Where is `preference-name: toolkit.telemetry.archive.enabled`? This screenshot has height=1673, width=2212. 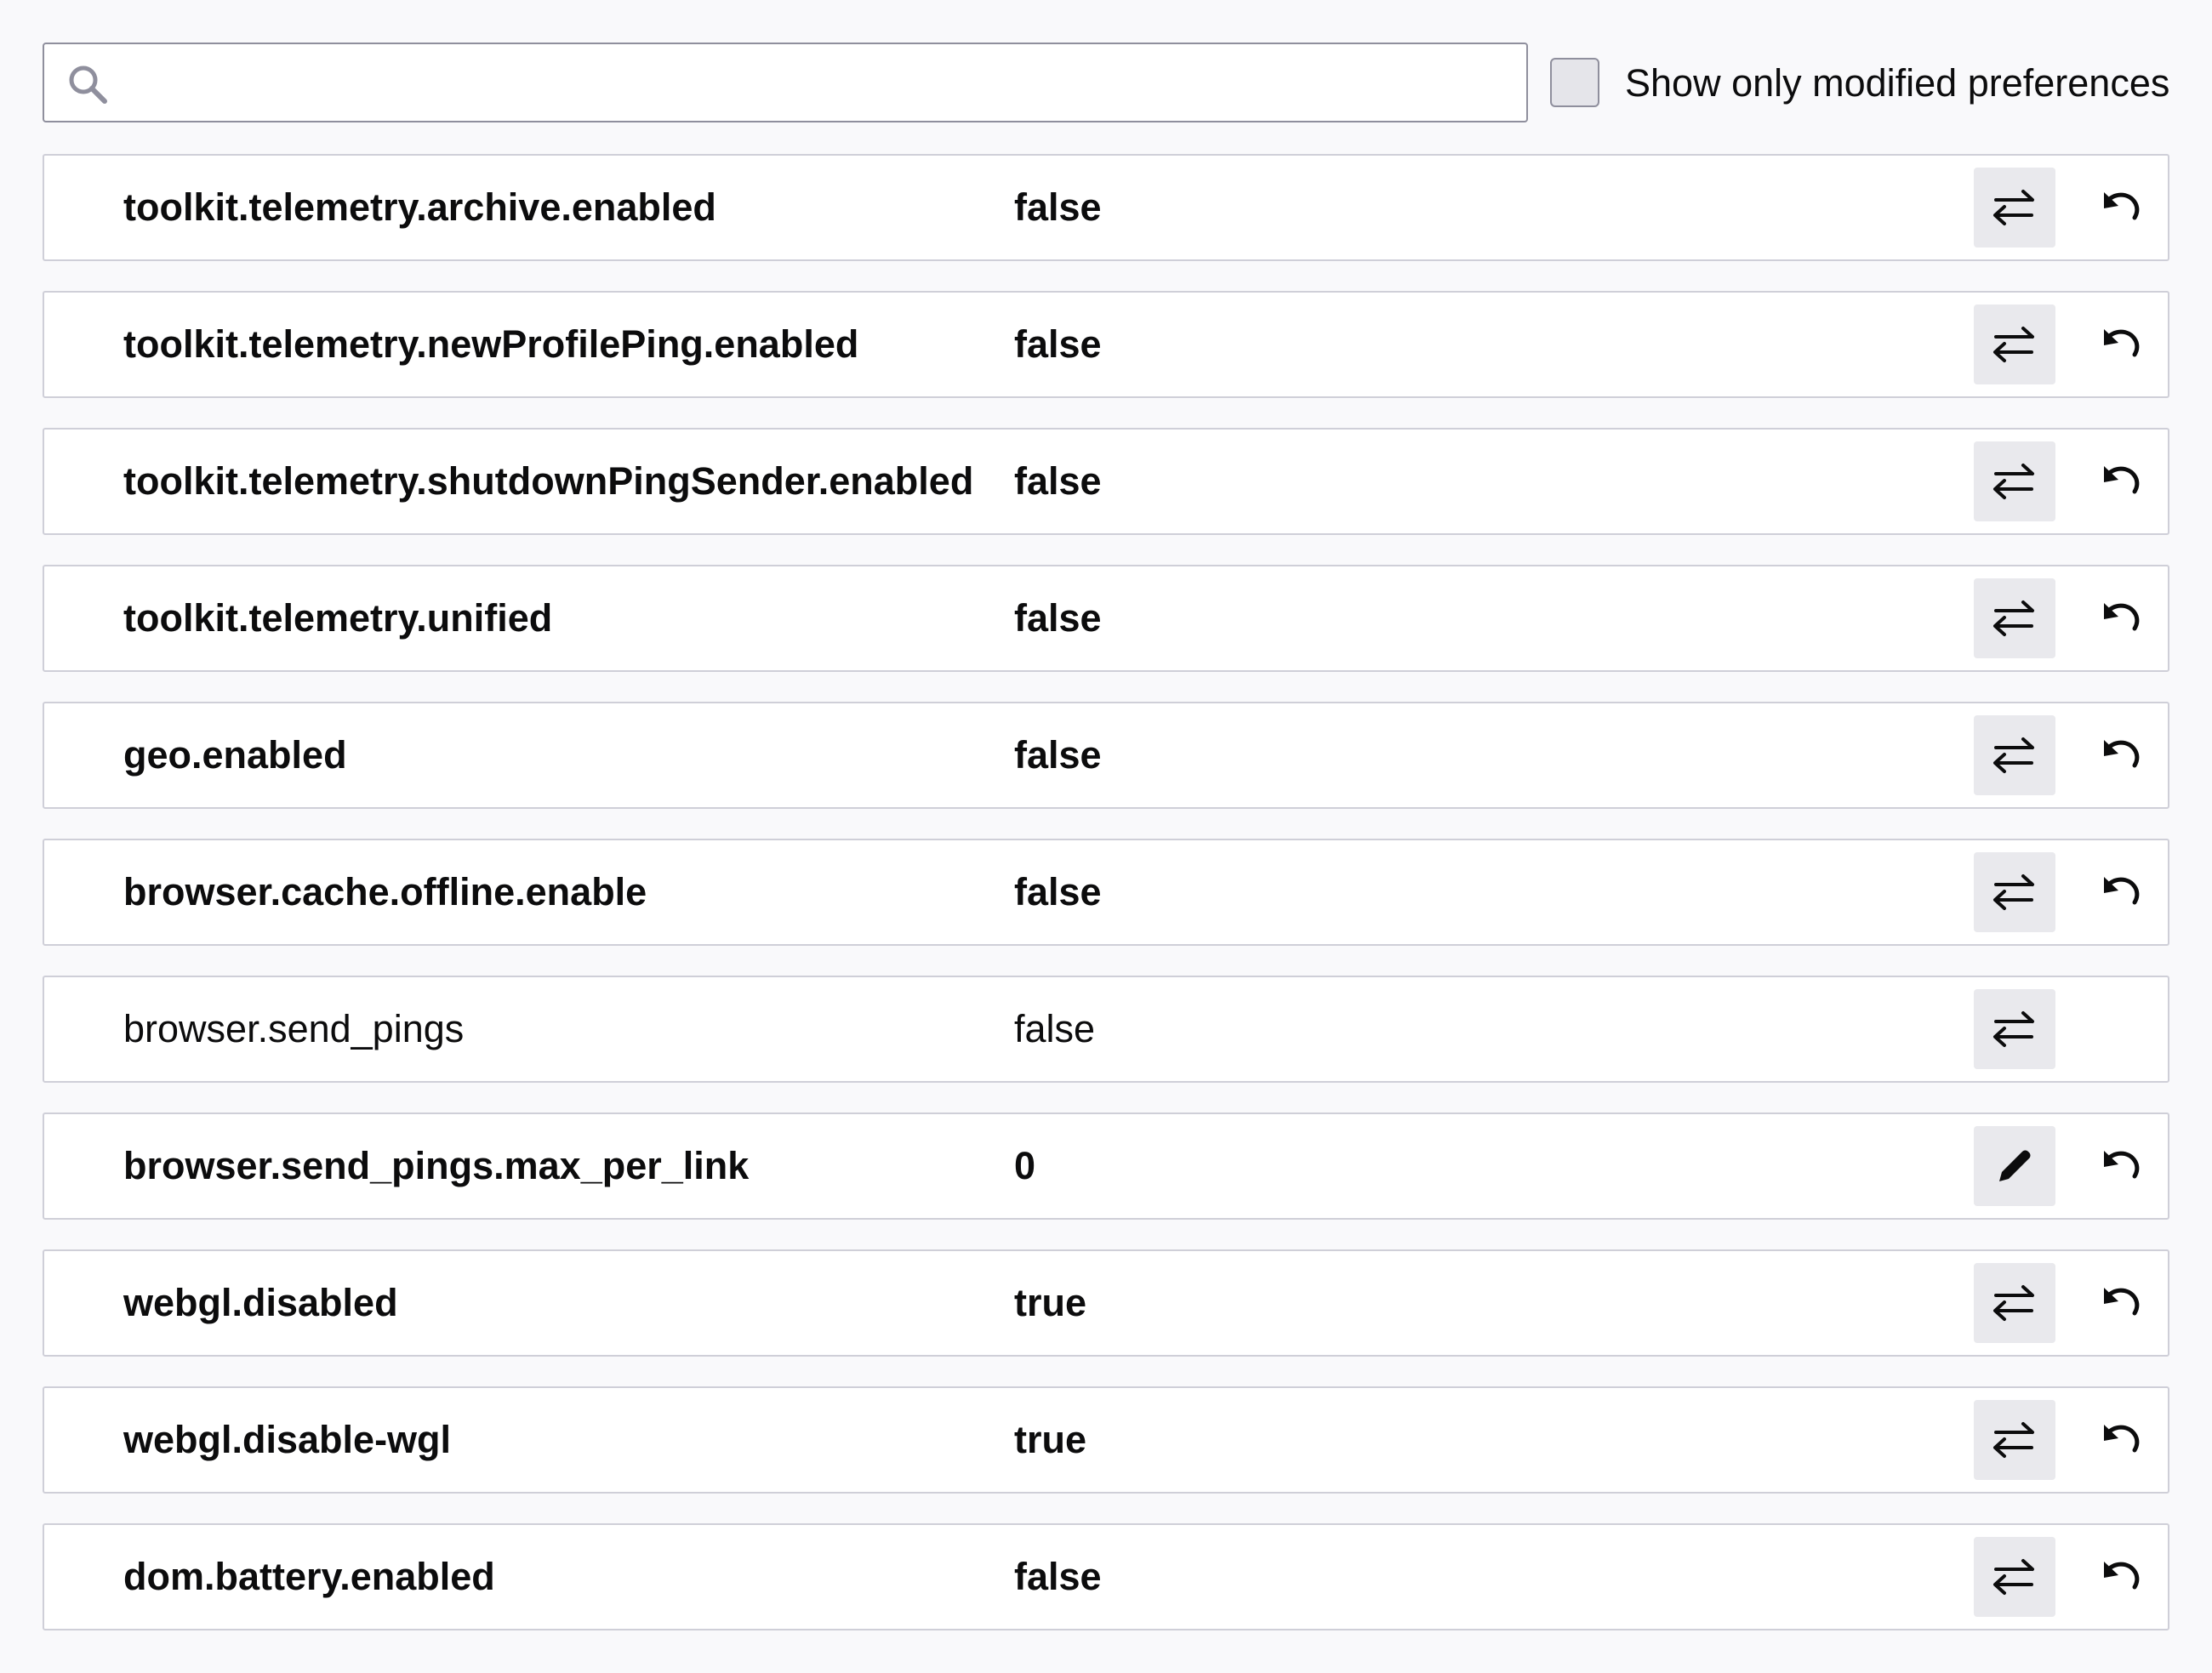 preference-name: toolkit.telemetry.archive.enabled is located at coordinates (419, 207).